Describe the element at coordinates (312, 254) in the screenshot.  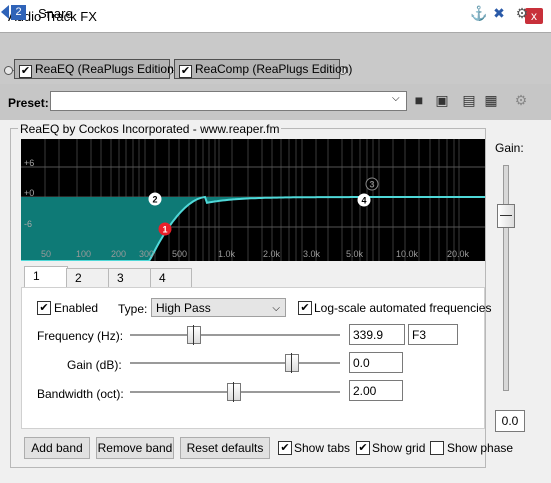
I see `freq-label: 3.0k` at that location.